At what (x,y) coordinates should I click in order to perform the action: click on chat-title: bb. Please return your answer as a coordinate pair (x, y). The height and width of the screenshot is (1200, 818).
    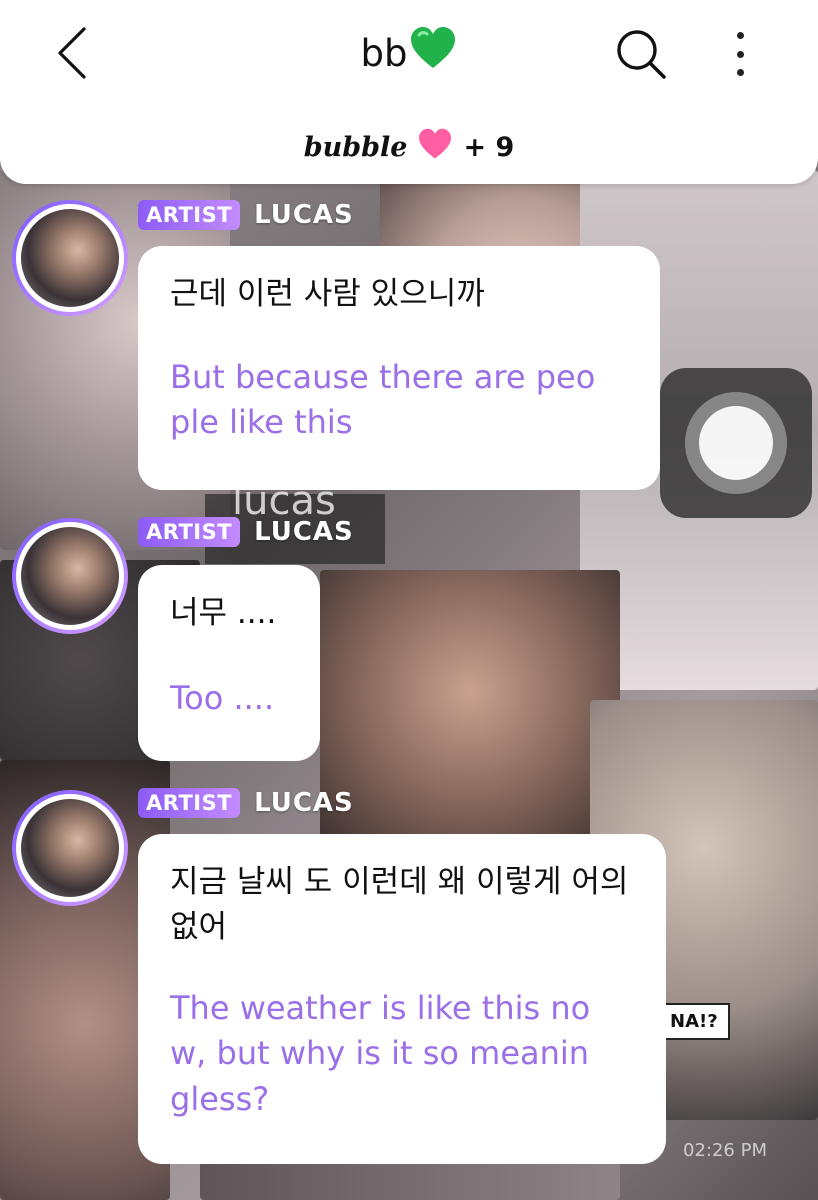
    Looking at the image, I should click on (409, 52).